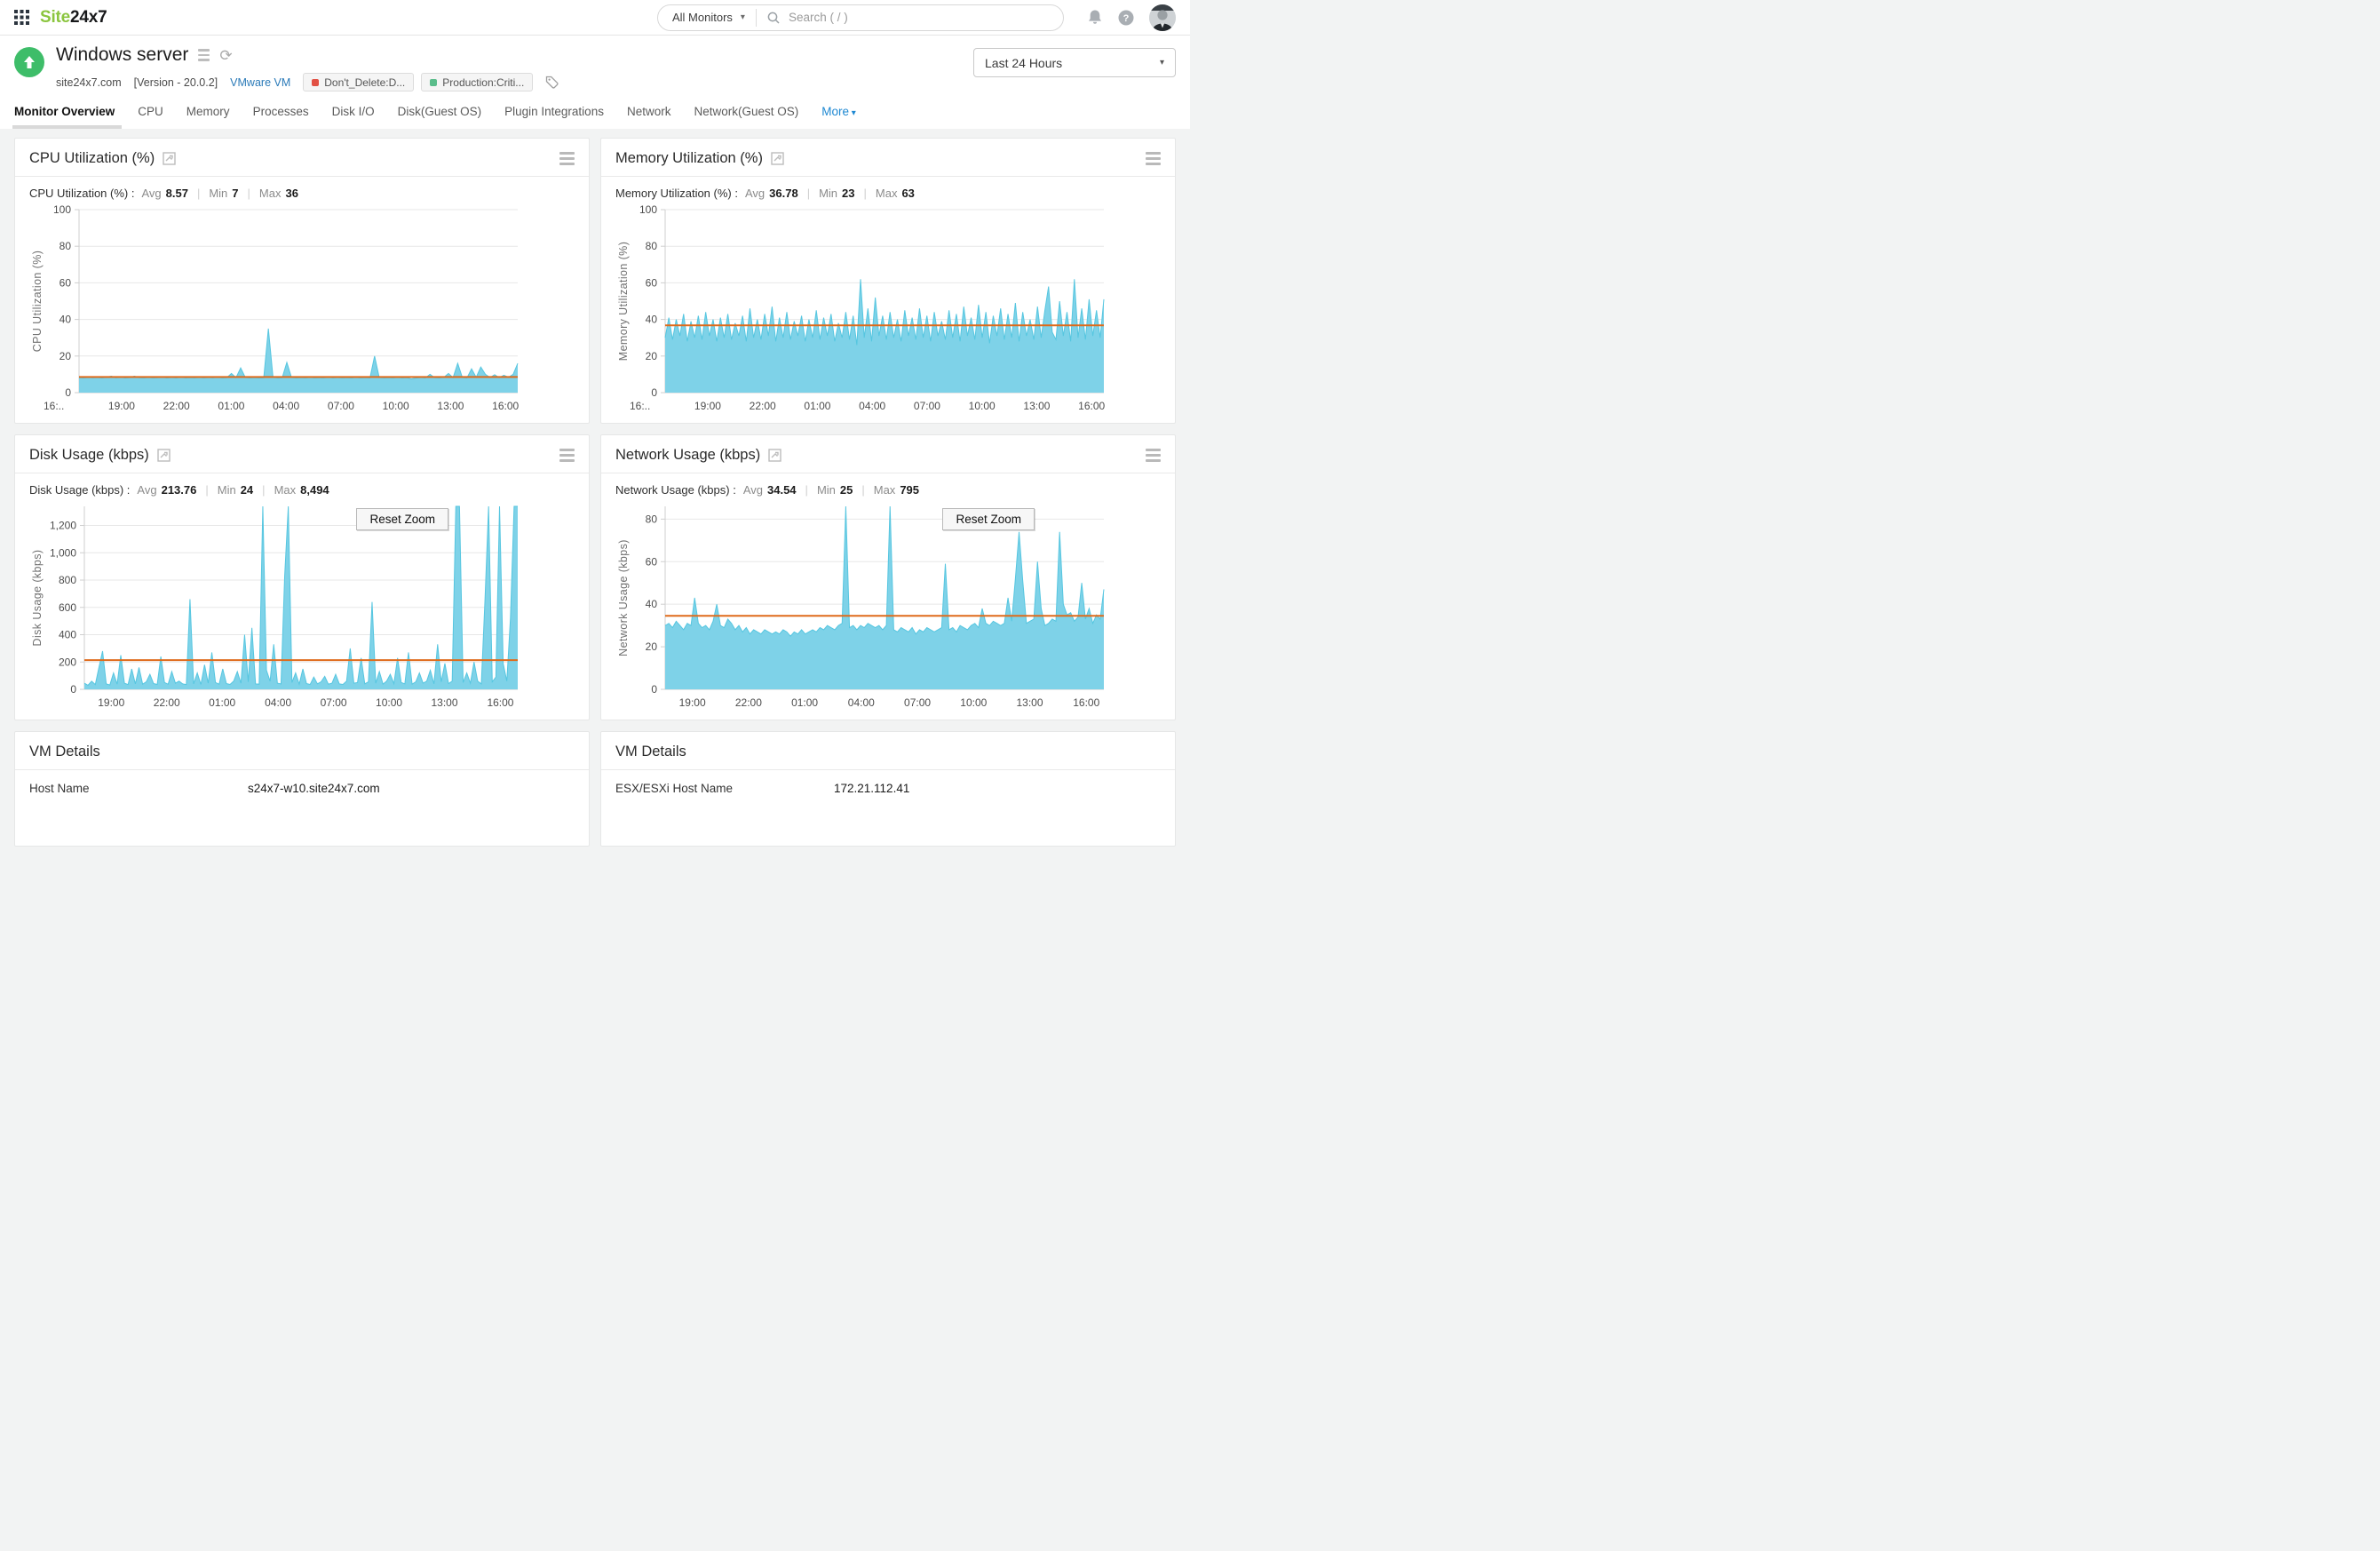 The image size is (2380, 1551). What do you see at coordinates (67, 662) in the screenshot?
I see `svg-text: 200` at bounding box center [67, 662].